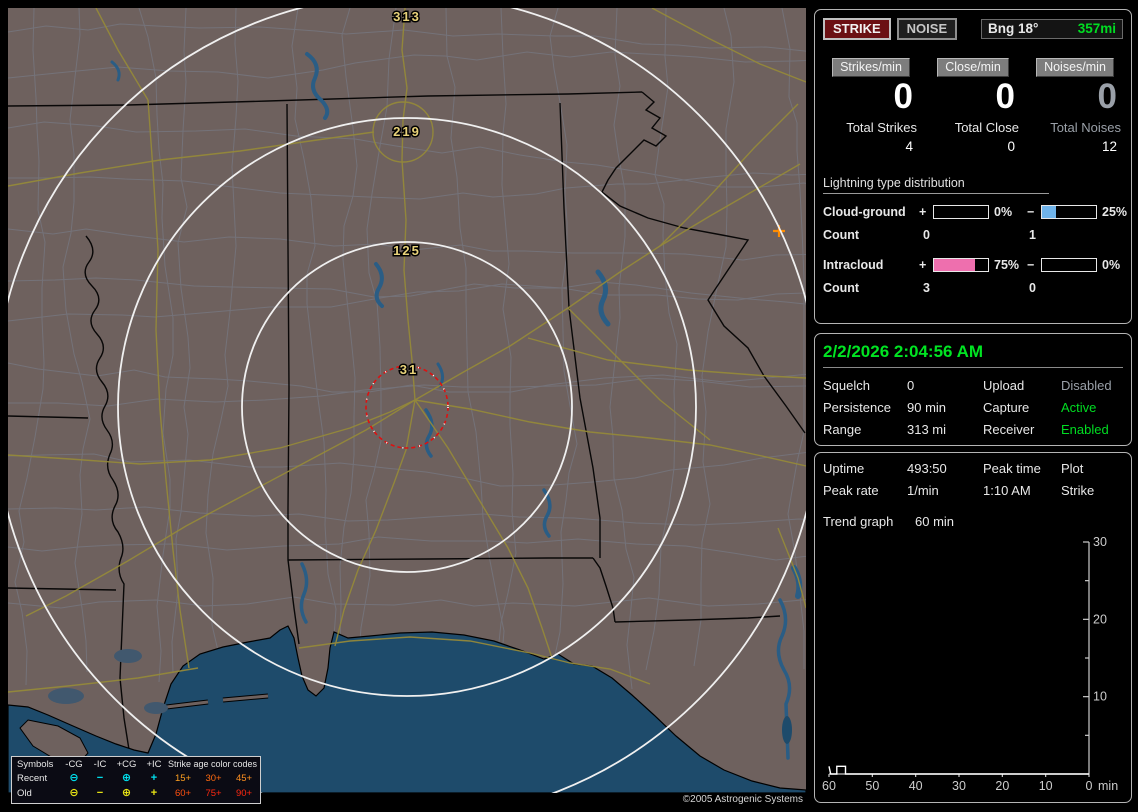 This screenshot has height=812, width=1138. I want to click on upload-label: Upload, so click(1004, 385).